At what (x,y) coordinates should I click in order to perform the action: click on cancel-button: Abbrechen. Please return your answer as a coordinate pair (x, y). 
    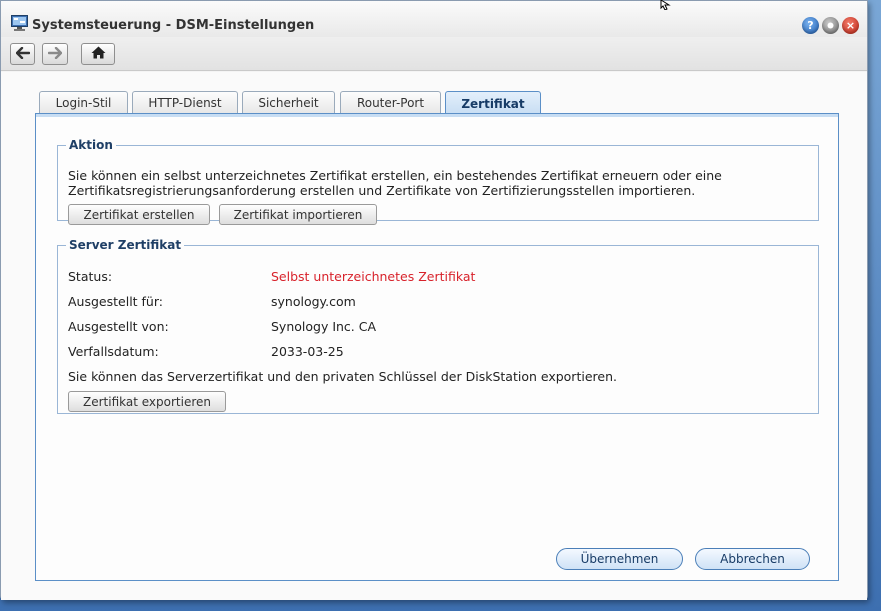
    Looking at the image, I should click on (752, 559).